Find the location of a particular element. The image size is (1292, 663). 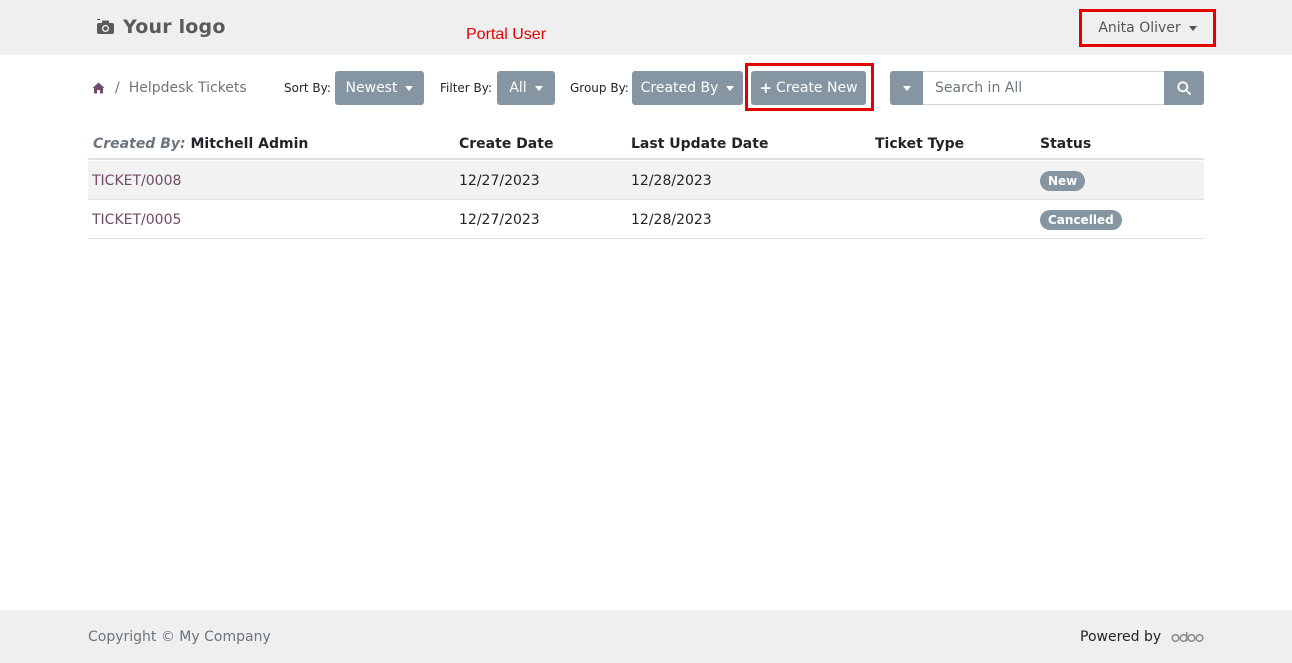

portal-user-annotation: Portal User is located at coordinates (506, 34).